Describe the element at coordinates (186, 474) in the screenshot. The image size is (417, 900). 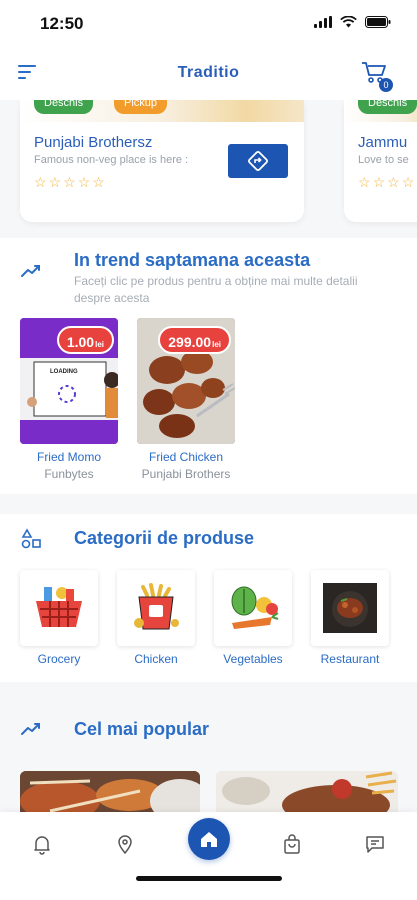
I see `product-shop: Punjabi Brothers` at that location.